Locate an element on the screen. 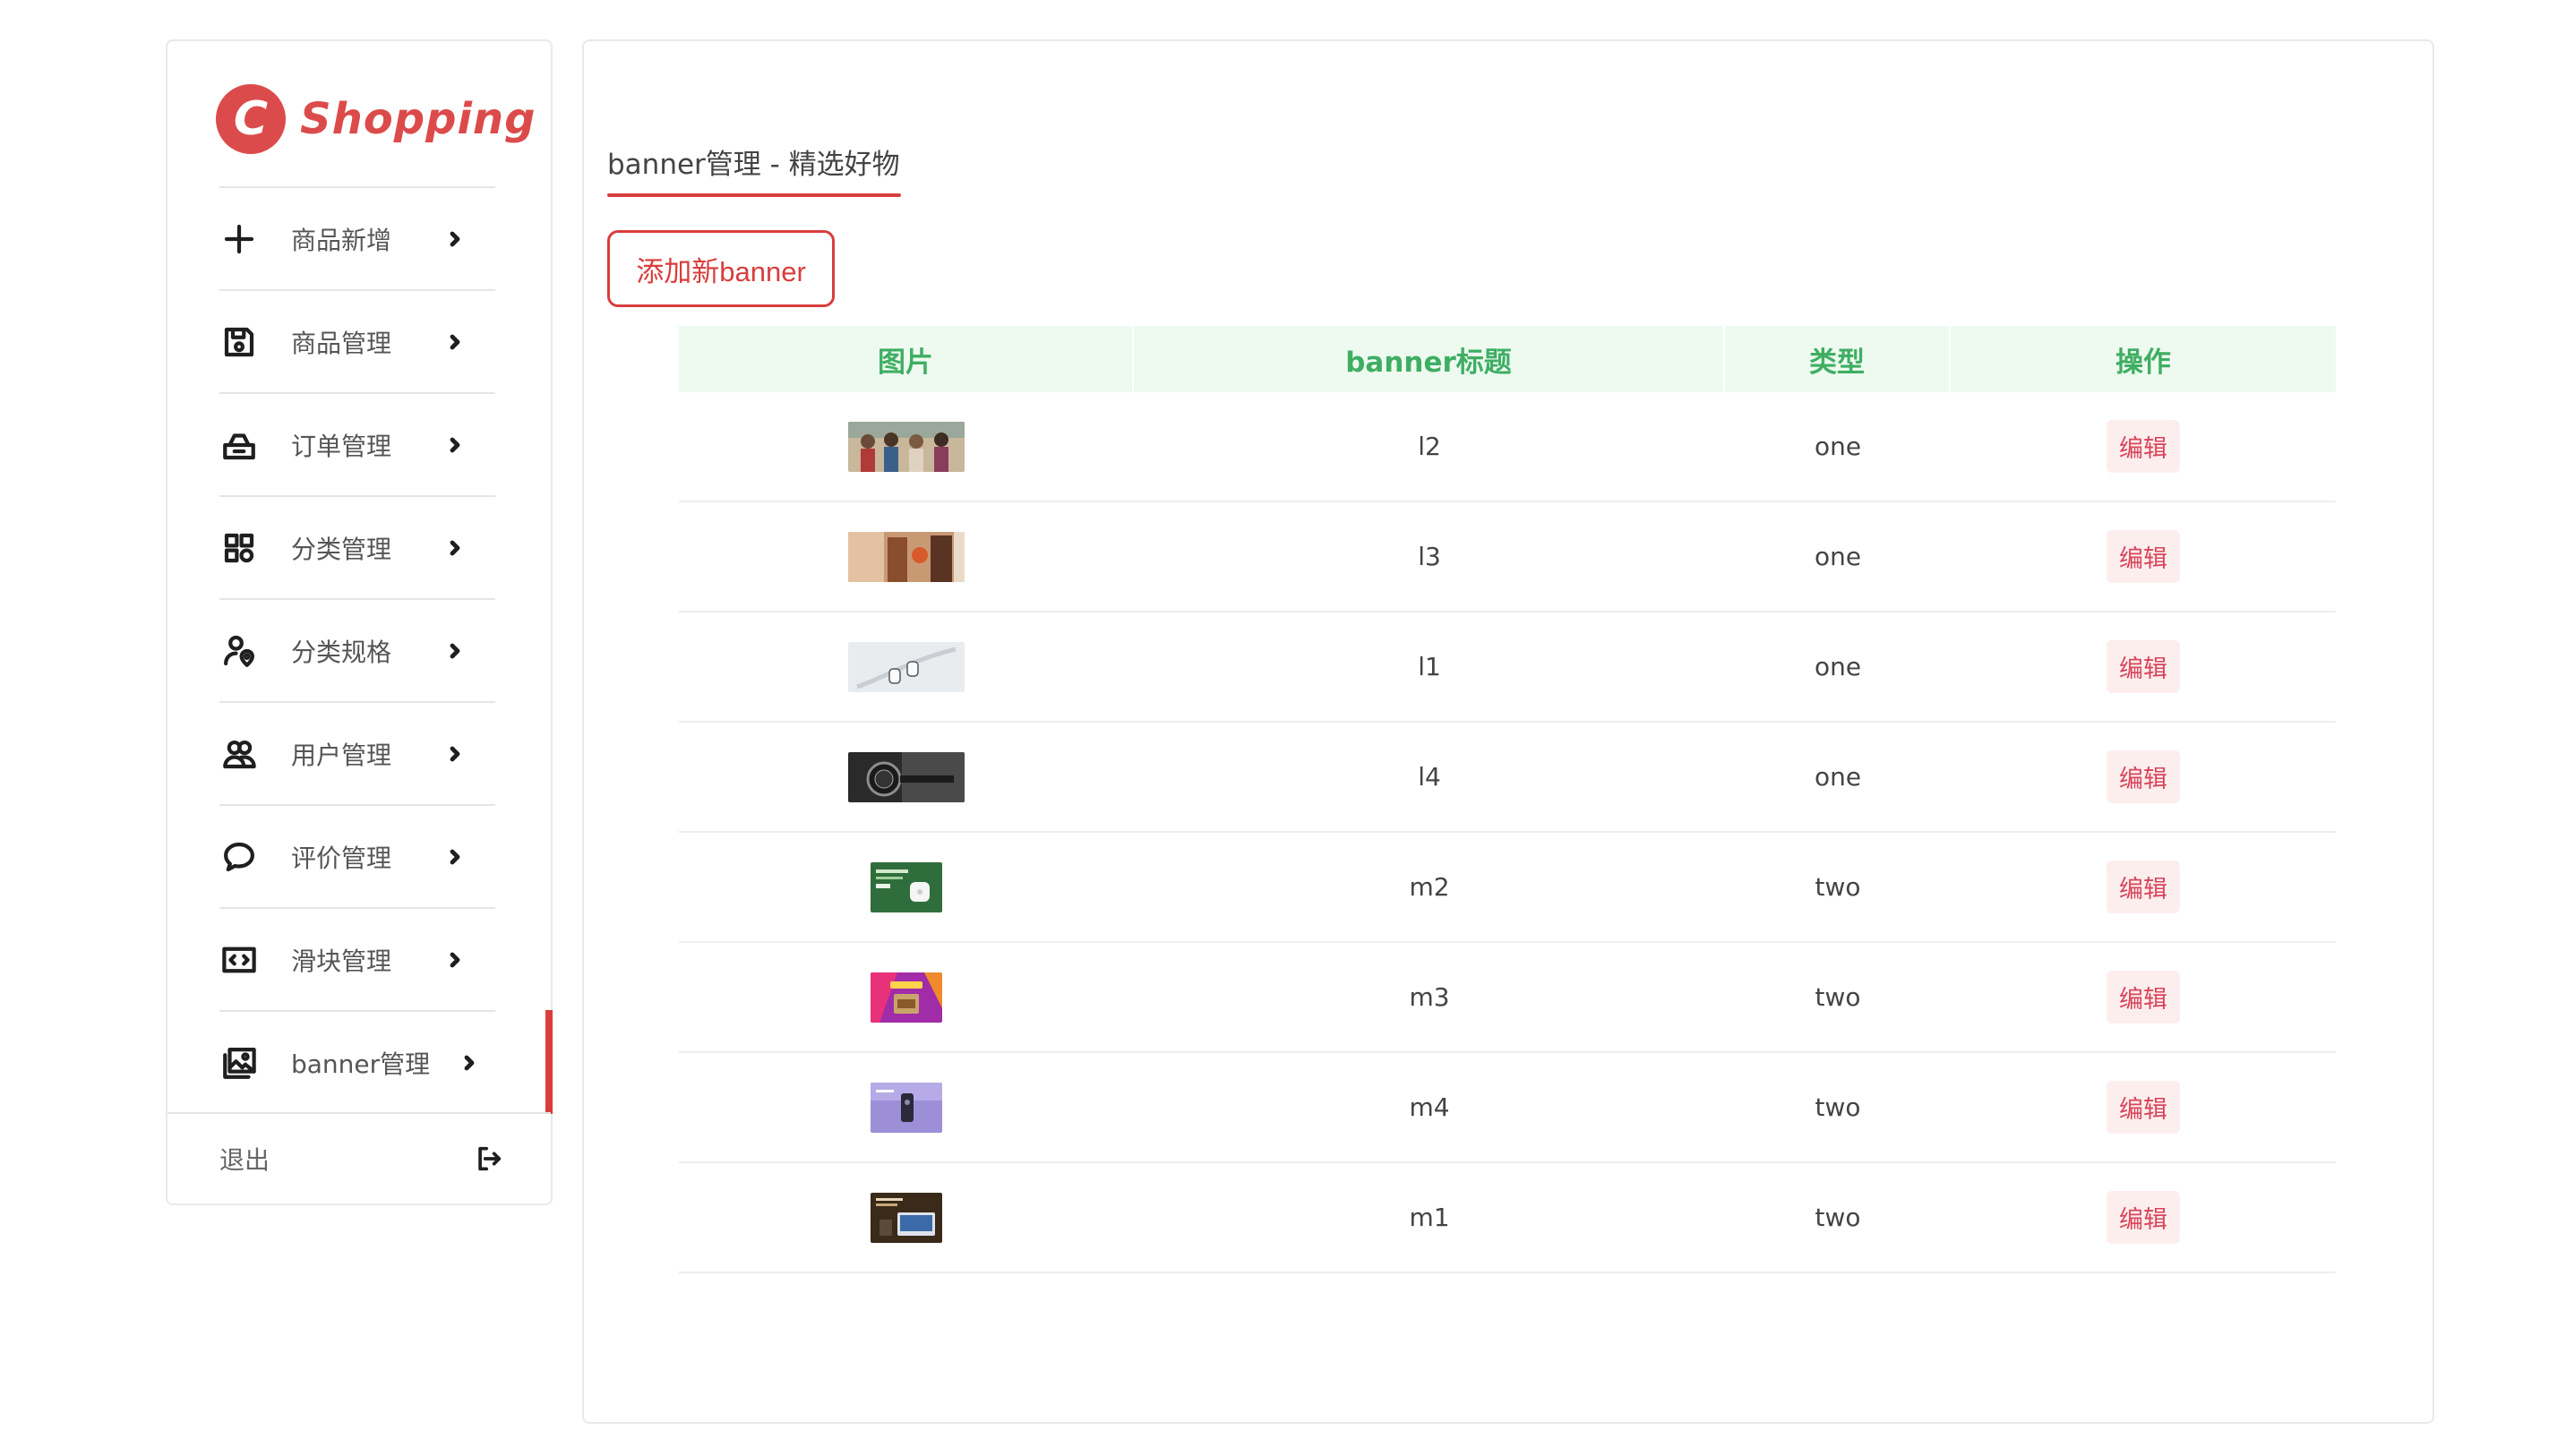  sidebar-item-orders: 订单管理 is located at coordinates (357, 445).